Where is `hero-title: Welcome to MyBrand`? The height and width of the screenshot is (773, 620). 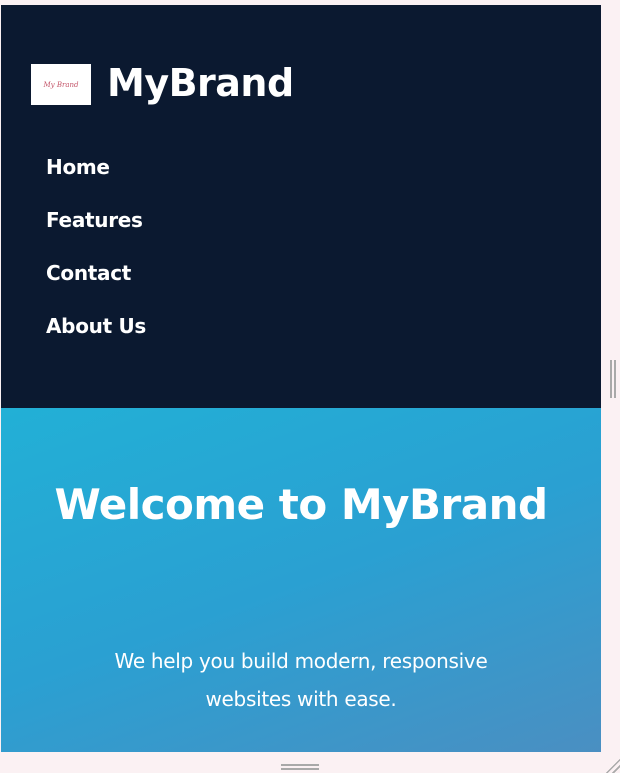 hero-title: Welcome to MyBrand is located at coordinates (301, 504).